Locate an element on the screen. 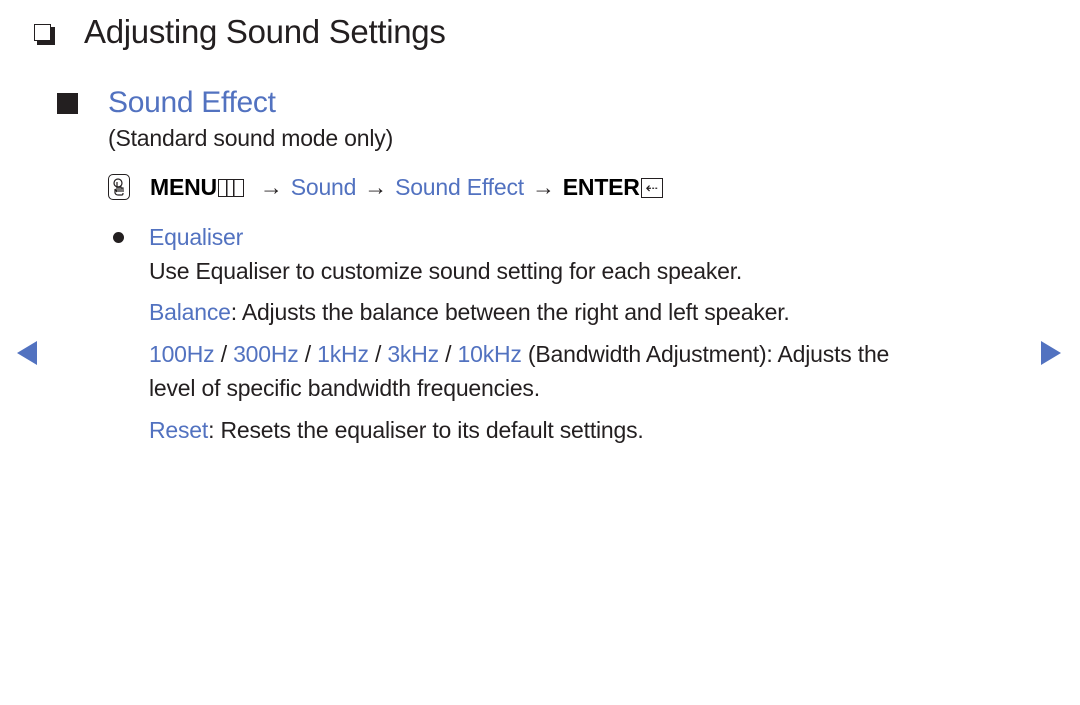  equaliser-label: Equaliser is located at coordinates (196, 236).